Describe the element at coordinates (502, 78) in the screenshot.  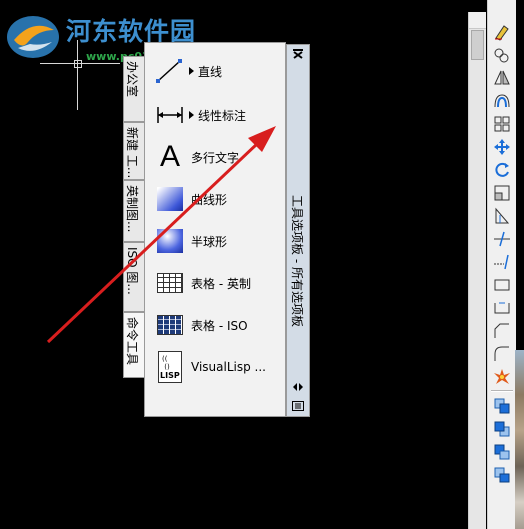
I see `mirror-icon` at that location.